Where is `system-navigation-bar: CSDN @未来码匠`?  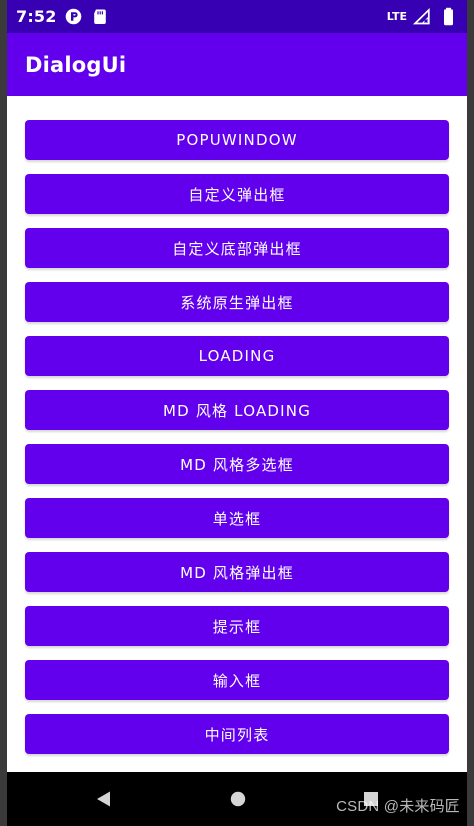 system-navigation-bar: CSDN @未来码匠 is located at coordinates (237, 799).